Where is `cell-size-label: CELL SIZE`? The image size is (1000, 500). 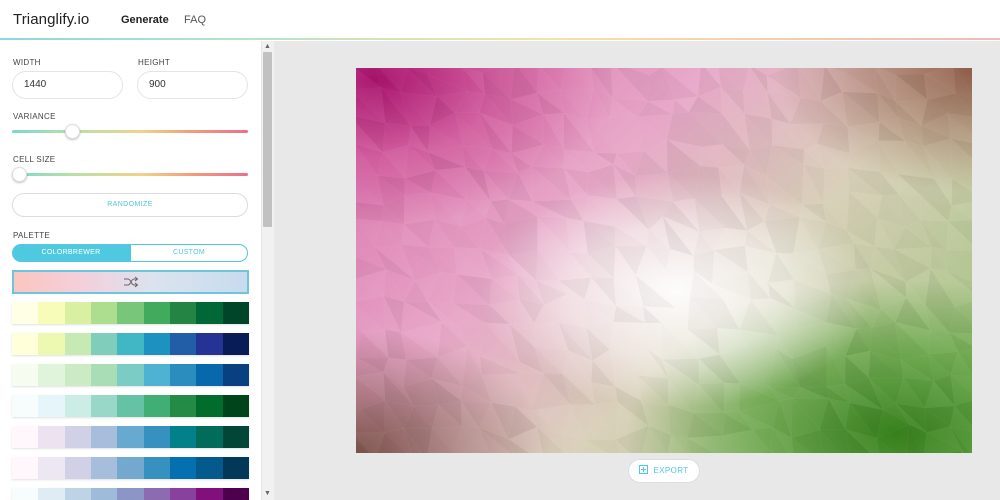
cell-size-label: CELL SIZE is located at coordinates (34, 159).